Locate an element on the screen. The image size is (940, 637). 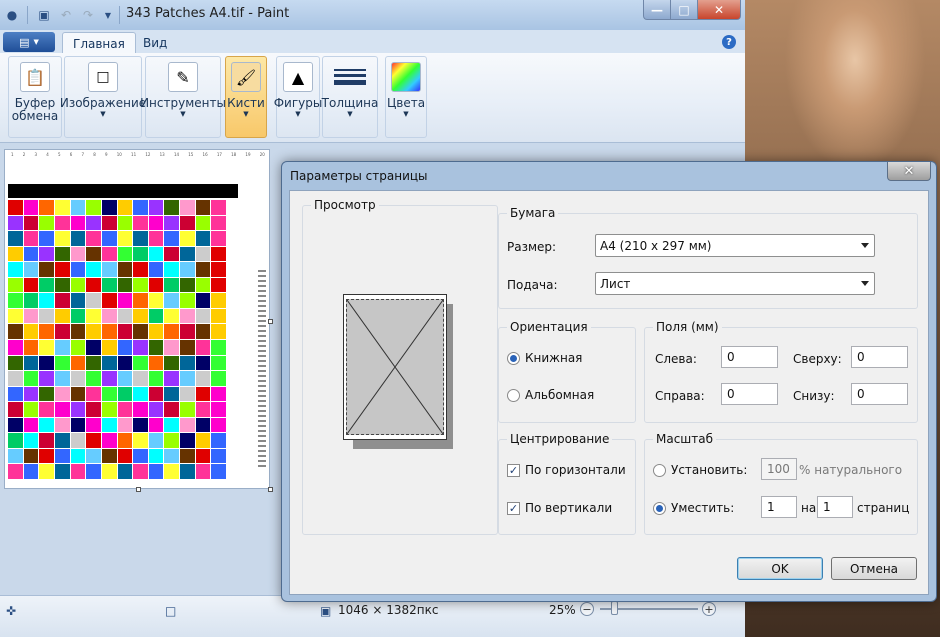
group-thickness: Толщина ▼ is located at coordinates (350, 97).